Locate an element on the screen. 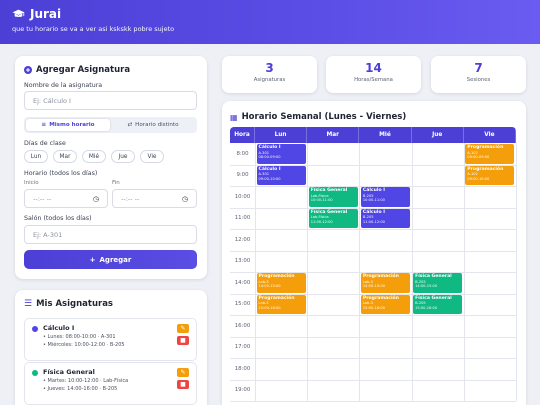 The image size is (540, 405). day-chip-lun: Lun is located at coordinates (36, 156).